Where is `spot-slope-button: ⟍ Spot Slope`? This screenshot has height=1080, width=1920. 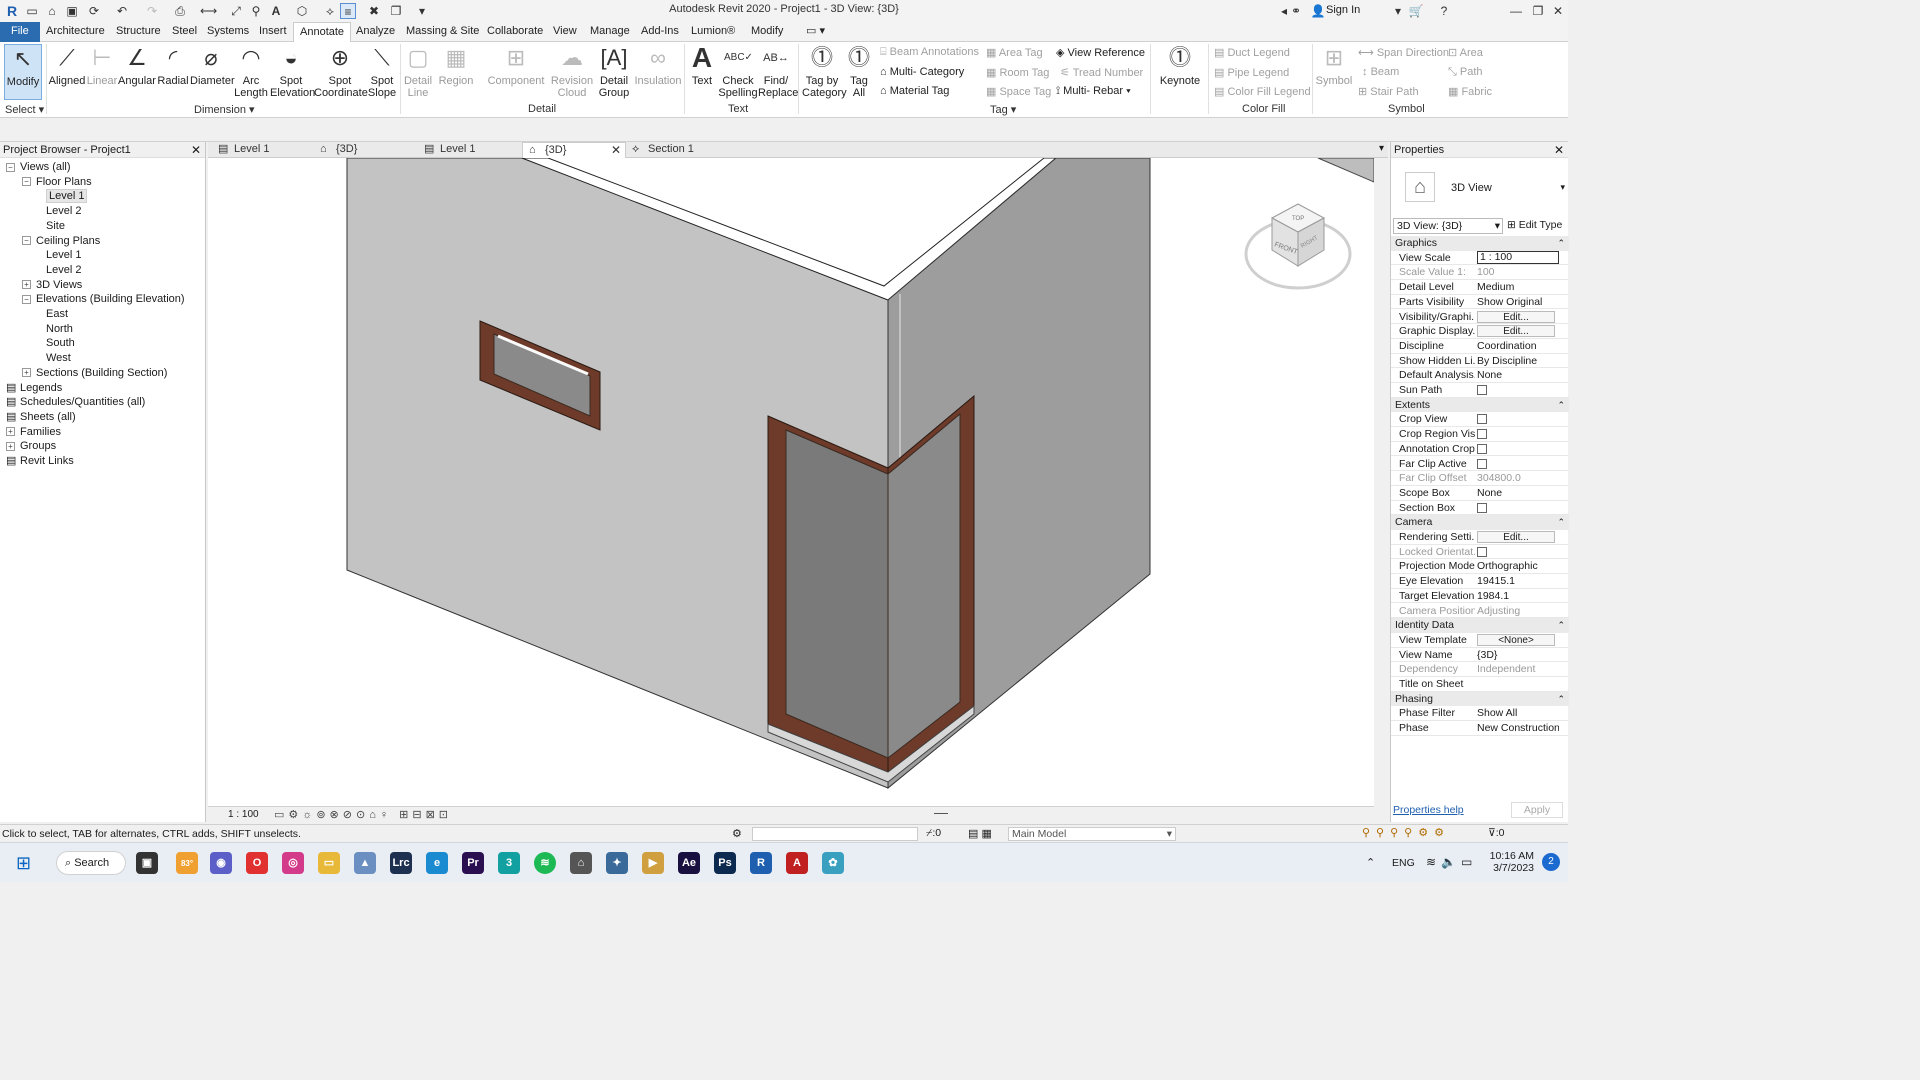
spot-slope-button: ⟍ Spot Slope is located at coordinates (382, 71).